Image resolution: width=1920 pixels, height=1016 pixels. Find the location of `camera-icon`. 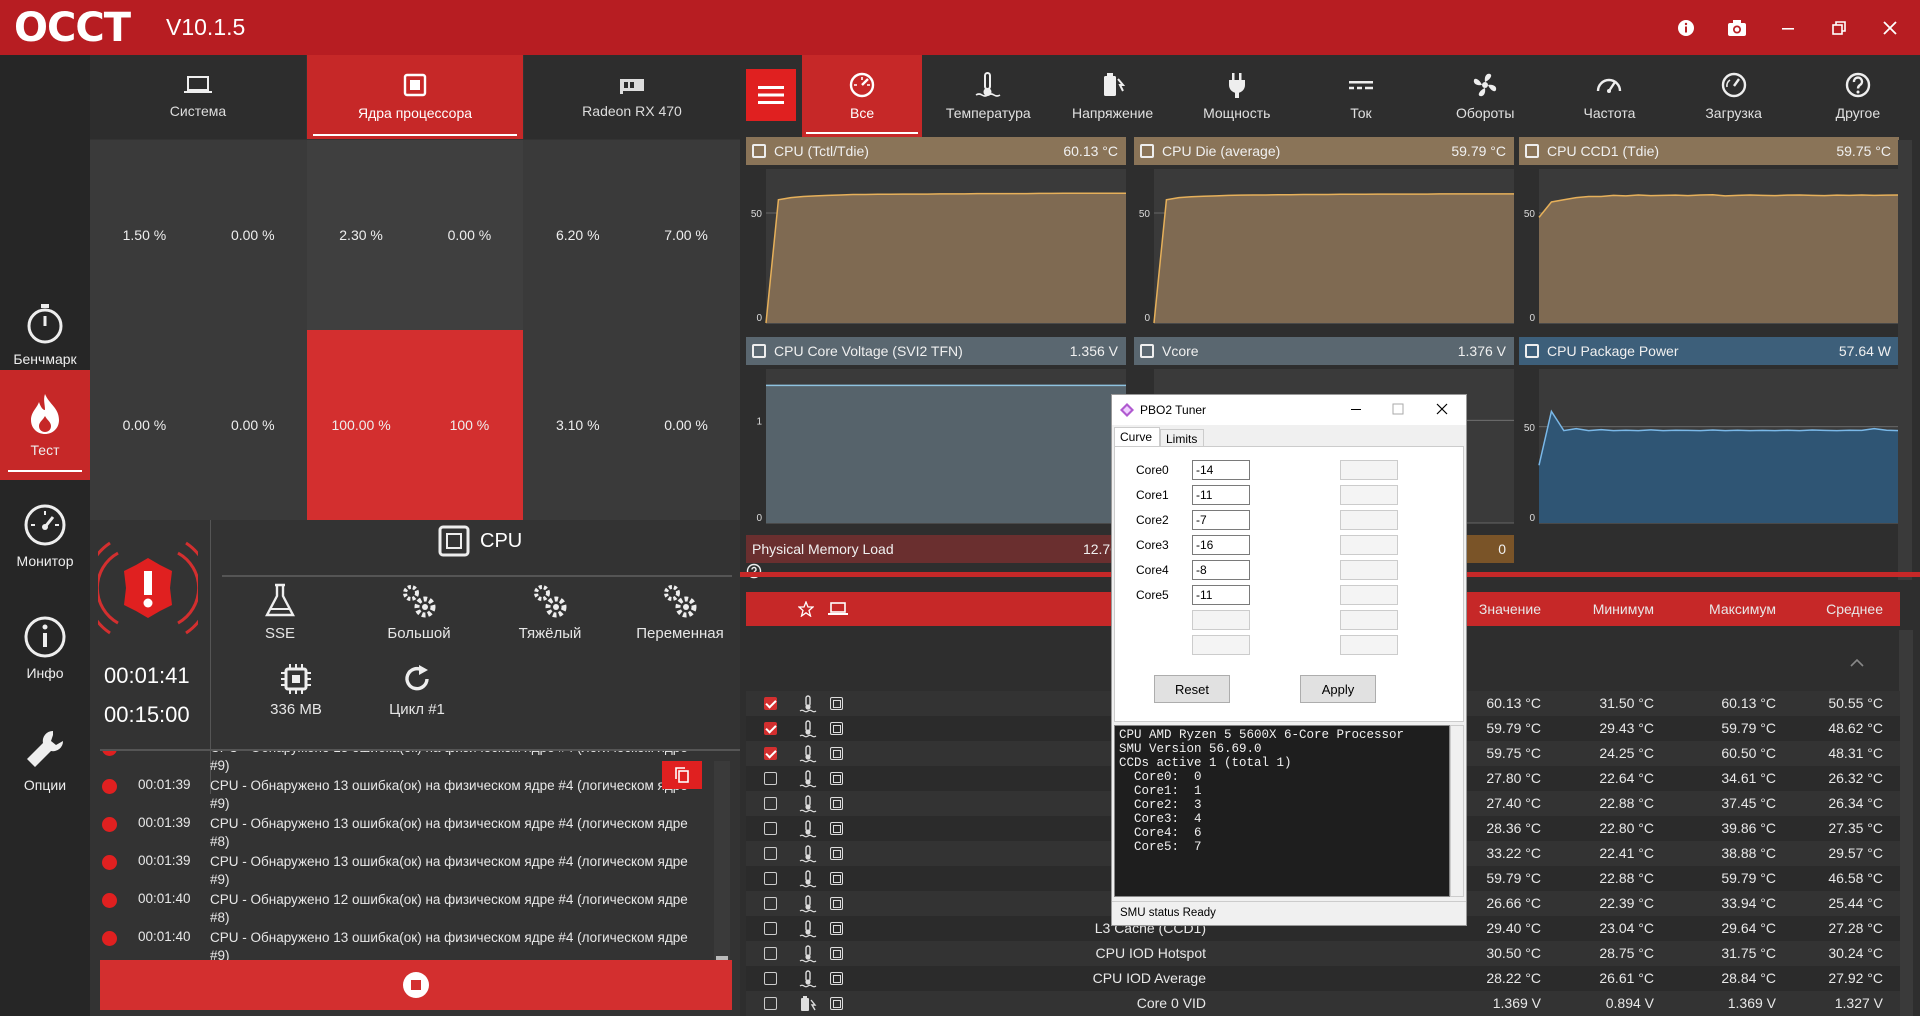

camera-icon is located at coordinates (1737, 28).